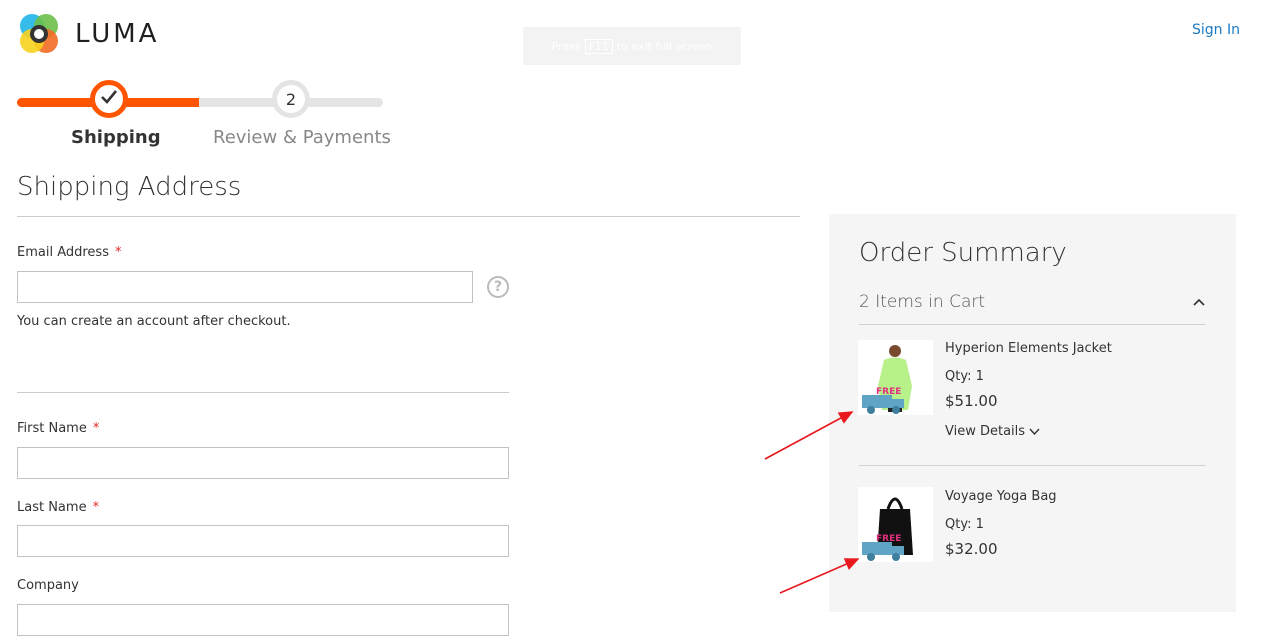 Image resolution: width=1269 pixels, height=640 pixels. What do you see at coordinates (566, 46) in the screenshot?
I see `fullscreen-tip-before: Press` at bounding box center [566, 46].